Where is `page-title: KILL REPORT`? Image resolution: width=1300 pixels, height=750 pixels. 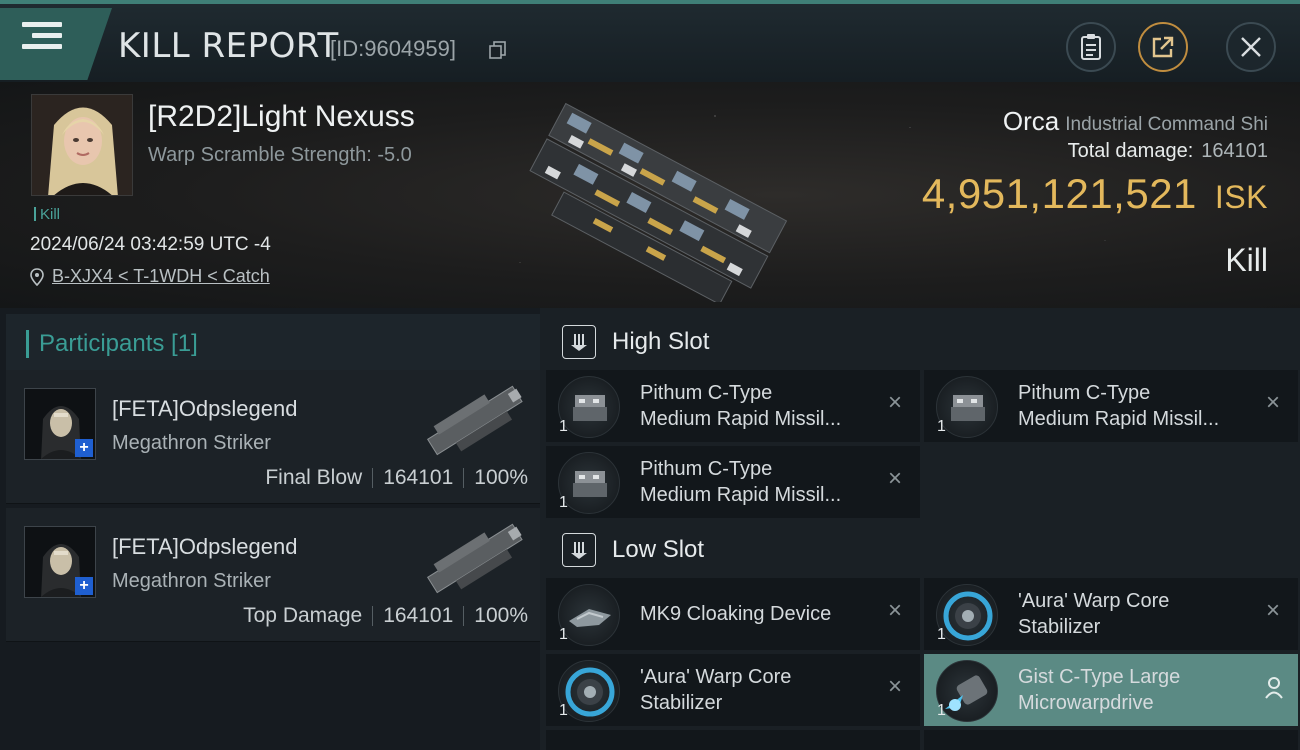
page-title: KILL REPORT is located at coordinates (228, 46).